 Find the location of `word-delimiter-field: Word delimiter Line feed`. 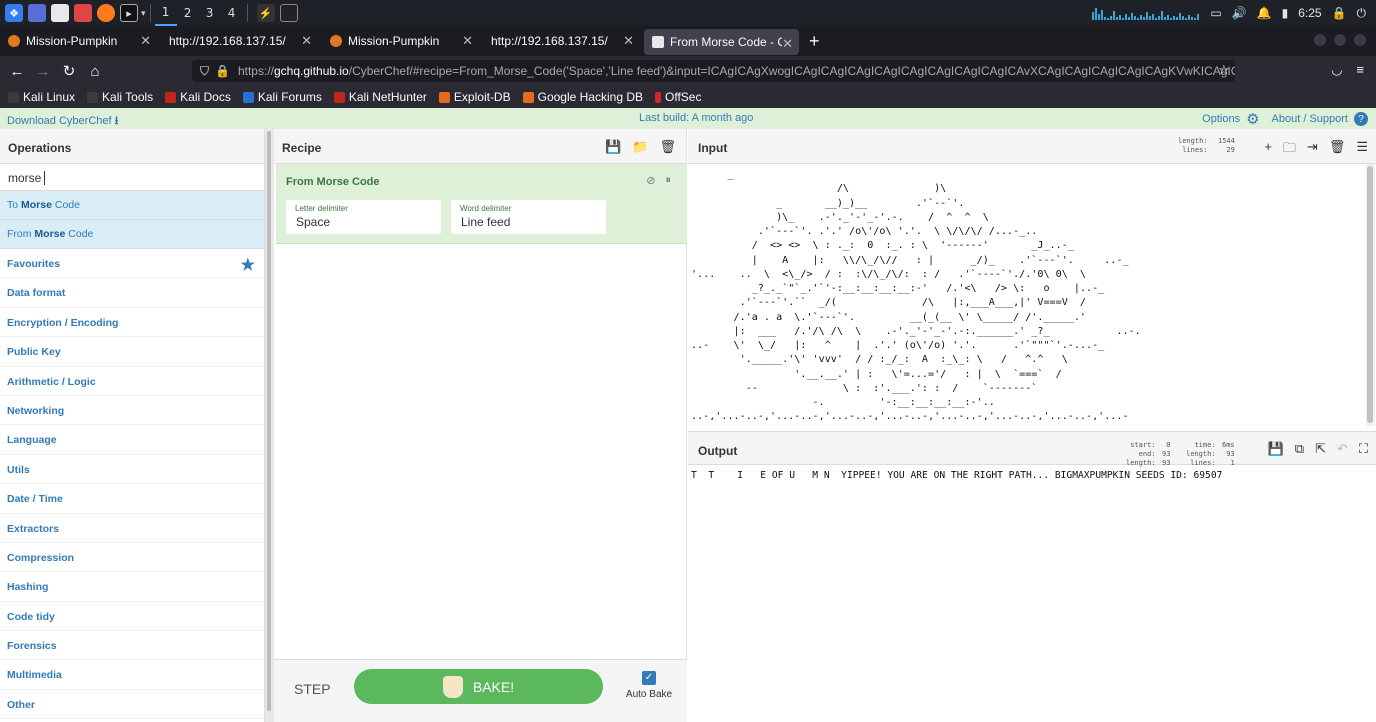

word-delimiter-field: Word delimiter Line feed is located at coordinates (528, 217).